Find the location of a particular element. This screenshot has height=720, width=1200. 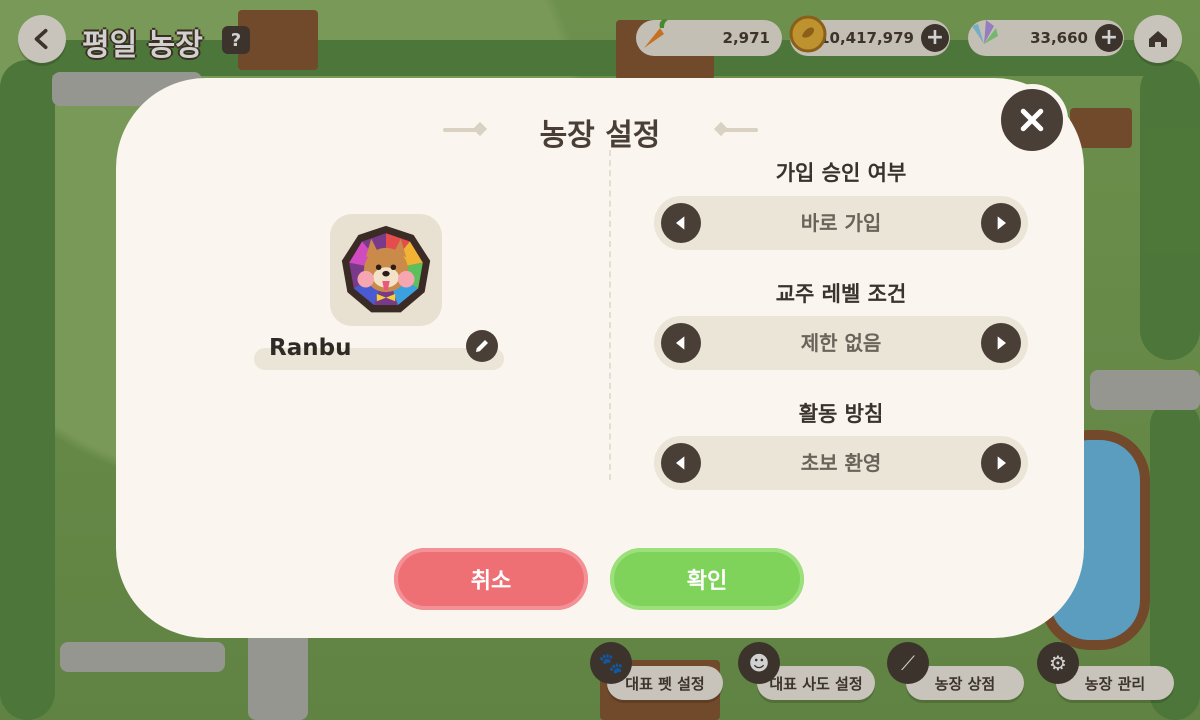

activity-policy-next-button is located at coordinates (1001, 463).